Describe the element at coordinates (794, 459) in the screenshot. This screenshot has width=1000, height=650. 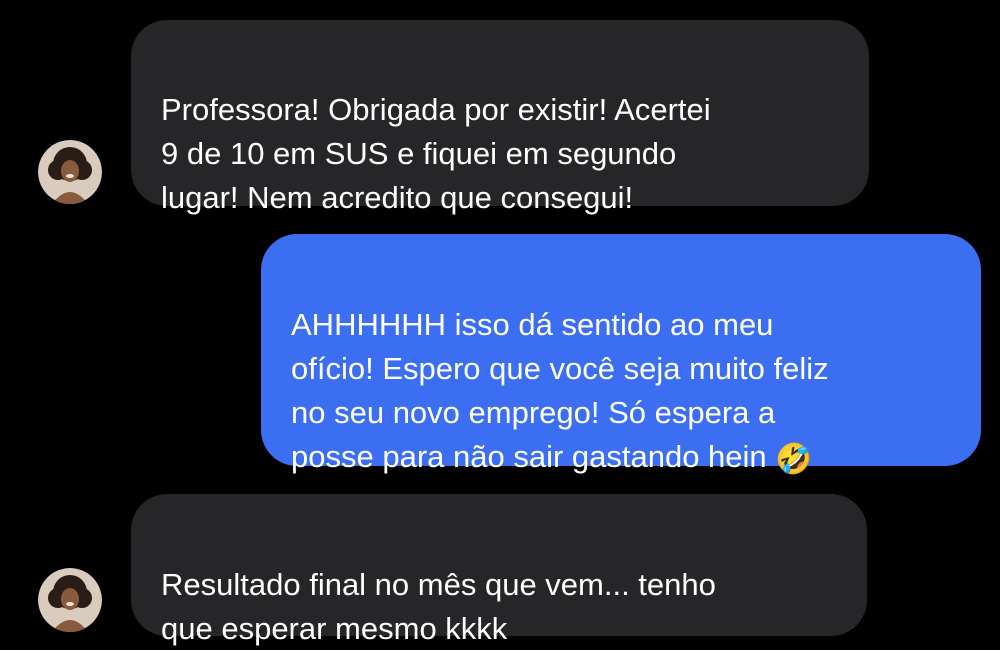
I see `laughing-emoji-icon: 🤣` at that location.